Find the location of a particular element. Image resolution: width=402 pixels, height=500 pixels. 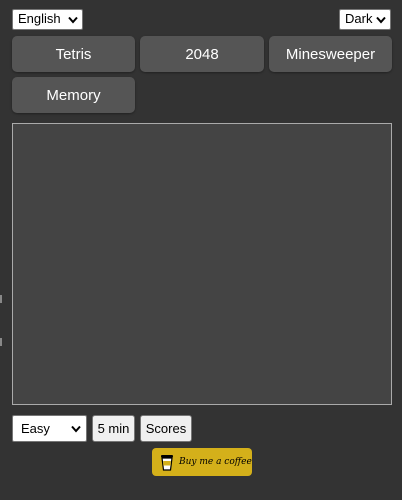

difficulty-select: Easy is located at coordinates (49, 428).